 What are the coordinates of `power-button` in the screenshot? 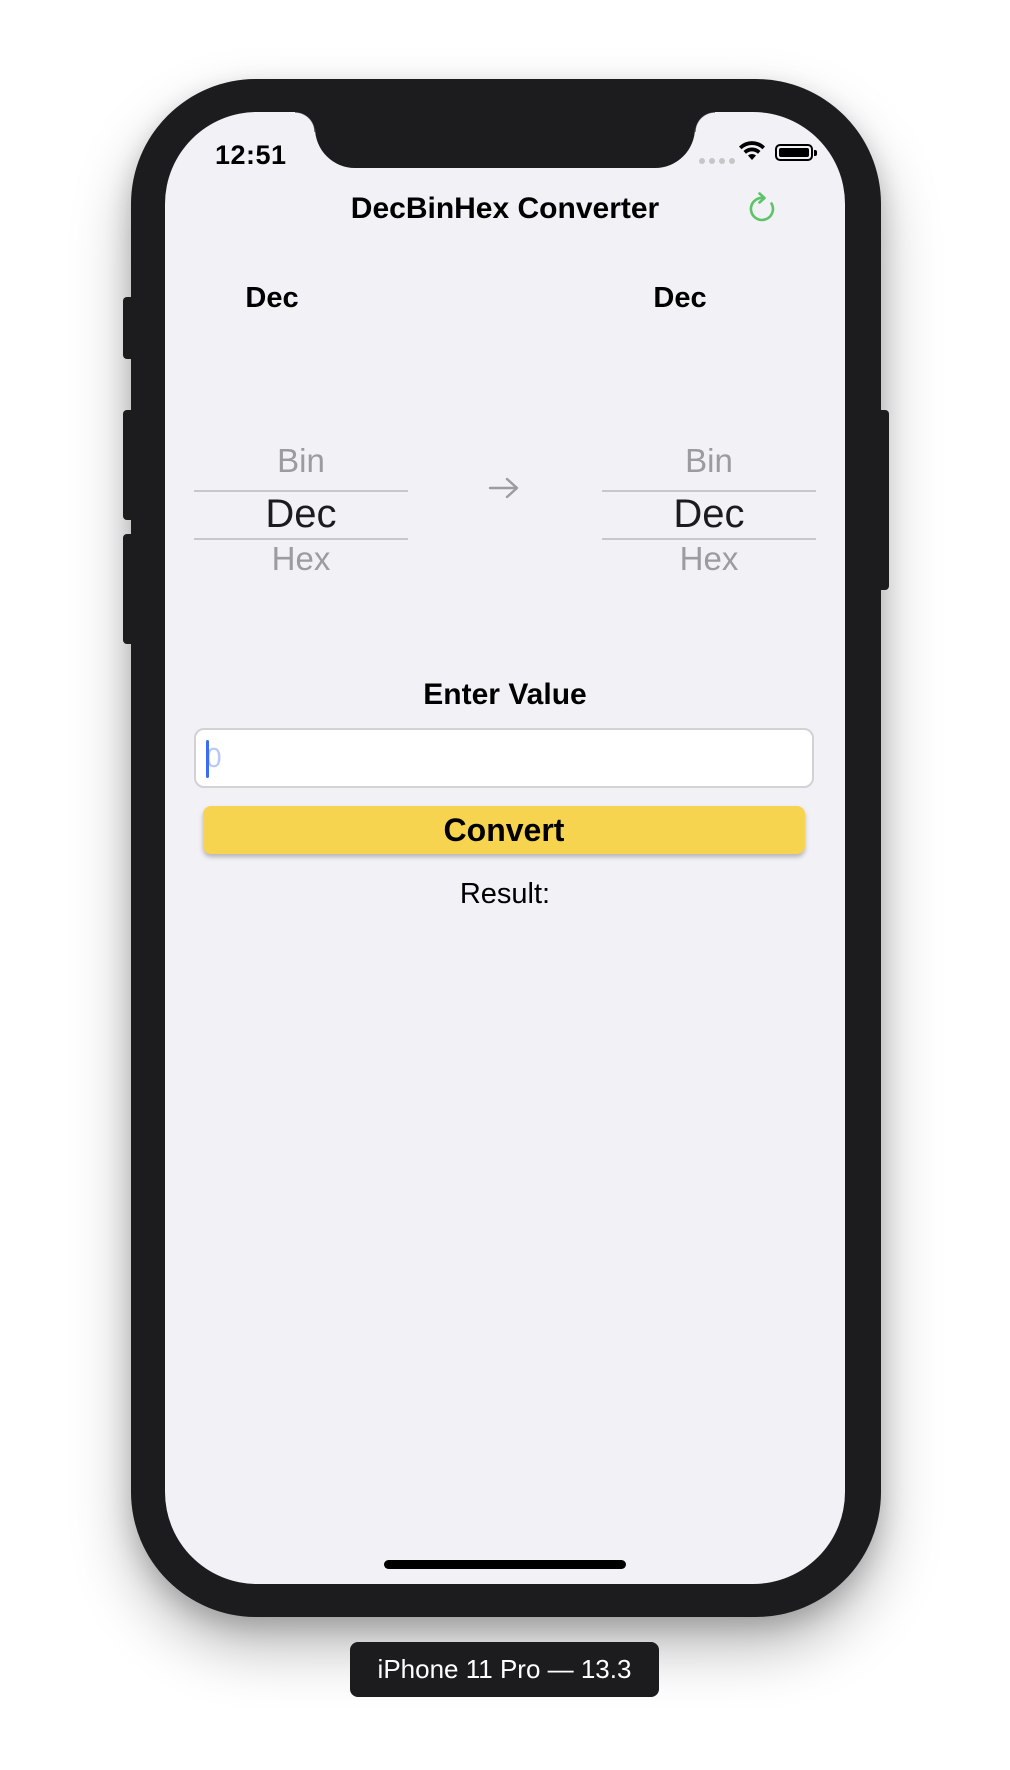 It's located at (883, 500).